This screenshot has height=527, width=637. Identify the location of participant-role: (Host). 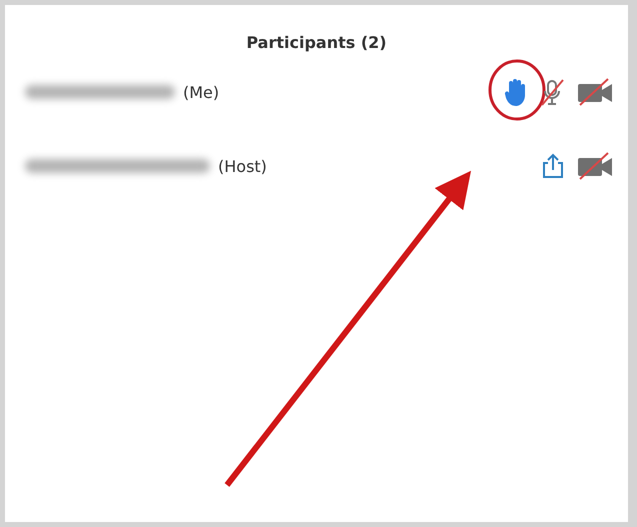
(242, 166).